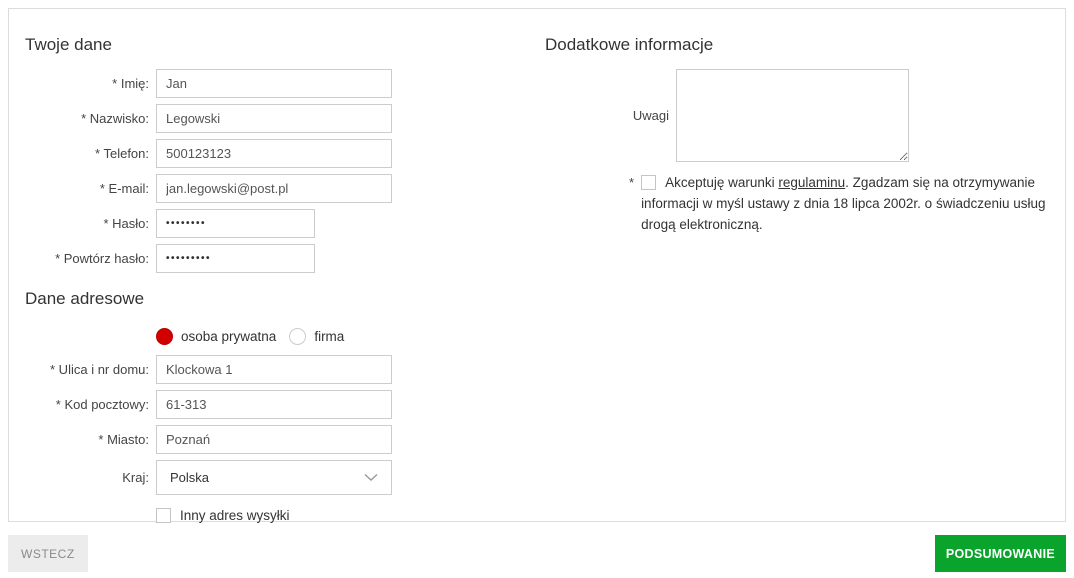 This screenshot has width=1074, height=578. I want to click on account-type-radio-group: osoba prywatna firma, so click(350, 336).